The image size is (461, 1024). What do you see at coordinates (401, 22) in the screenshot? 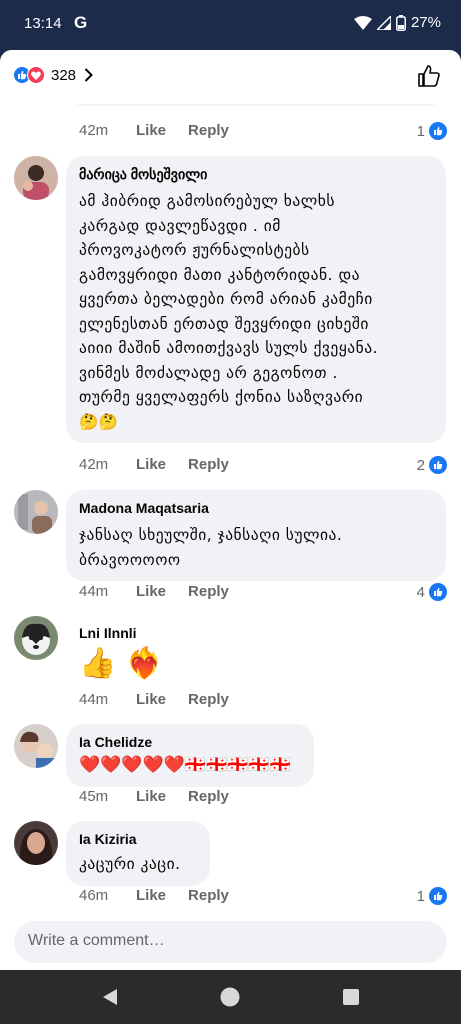
I see `battery-icon` at bounding box center [401, 22].